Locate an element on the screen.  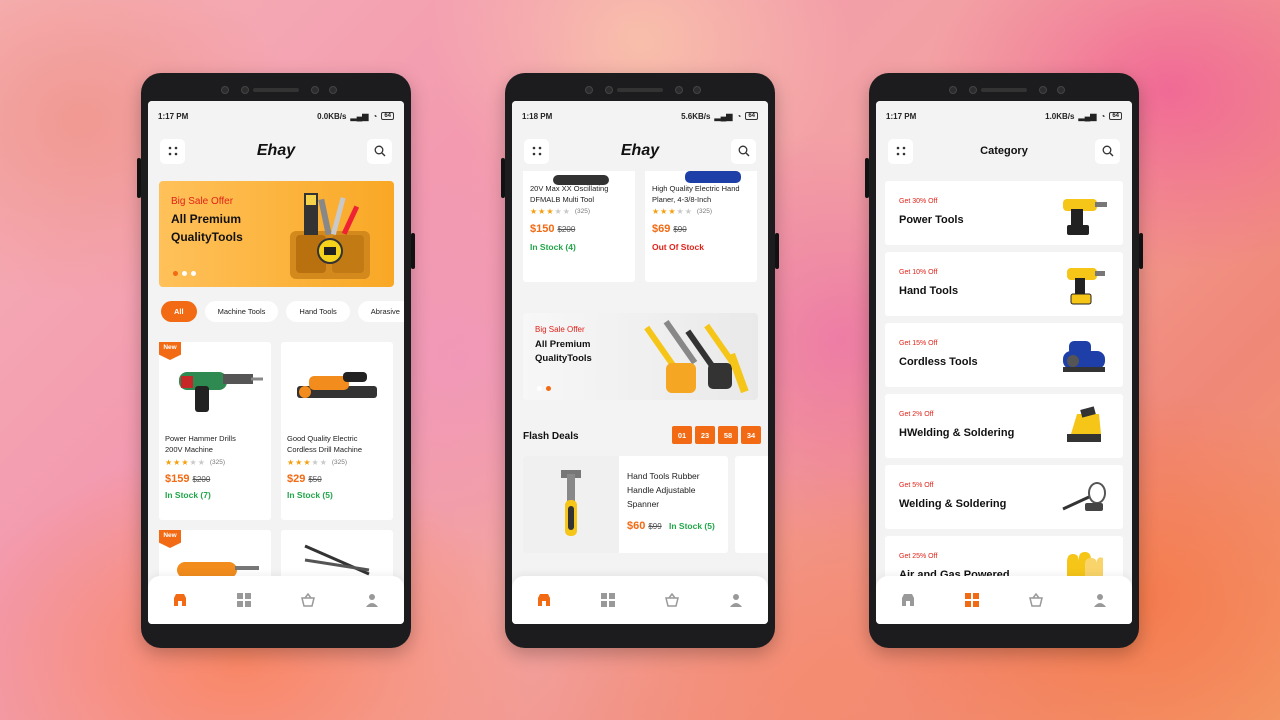
staple-gun-icon is located at coordinates (1084, 424).